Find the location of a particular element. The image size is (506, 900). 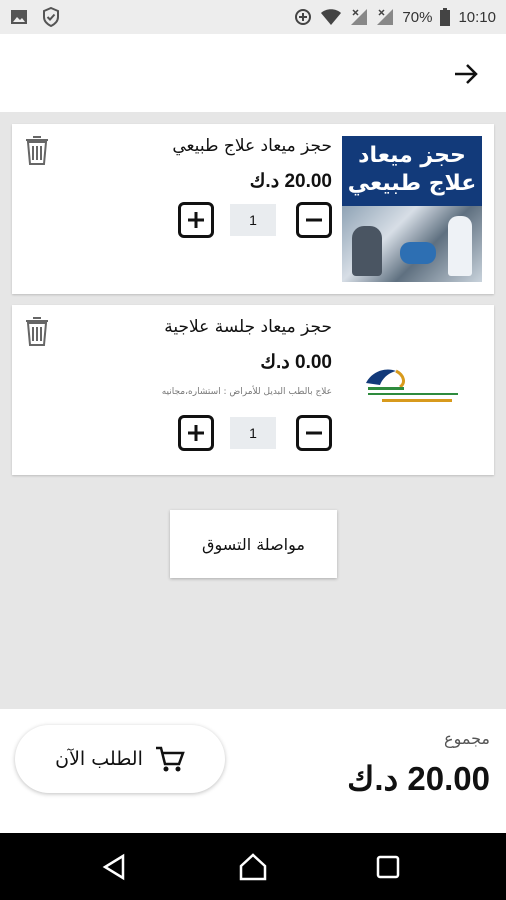

product-image-text-line2: علاج طبيعي is located at coordinates (412, 183).